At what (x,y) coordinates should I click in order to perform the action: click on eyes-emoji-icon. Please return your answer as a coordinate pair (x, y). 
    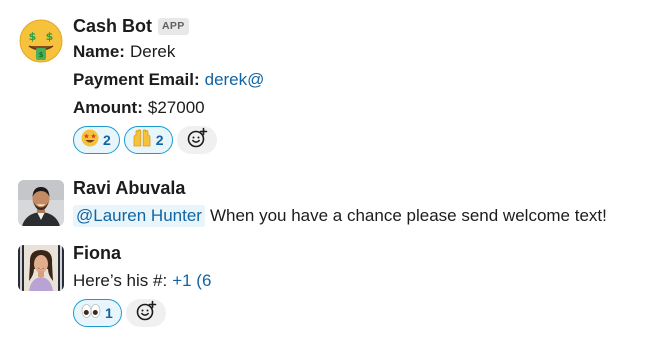
    Looking at the image, I should click on (91, 313).